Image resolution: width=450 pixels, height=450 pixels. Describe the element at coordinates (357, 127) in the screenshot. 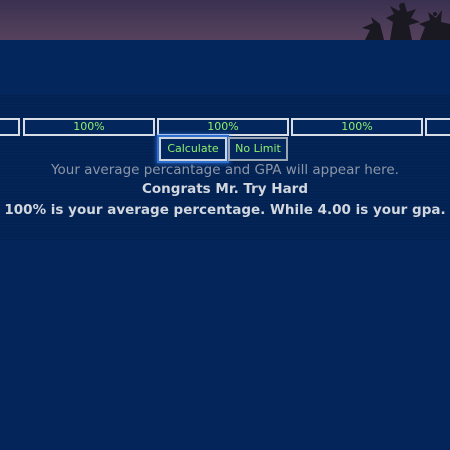

I see `grade-input-4: 100%` at that location.